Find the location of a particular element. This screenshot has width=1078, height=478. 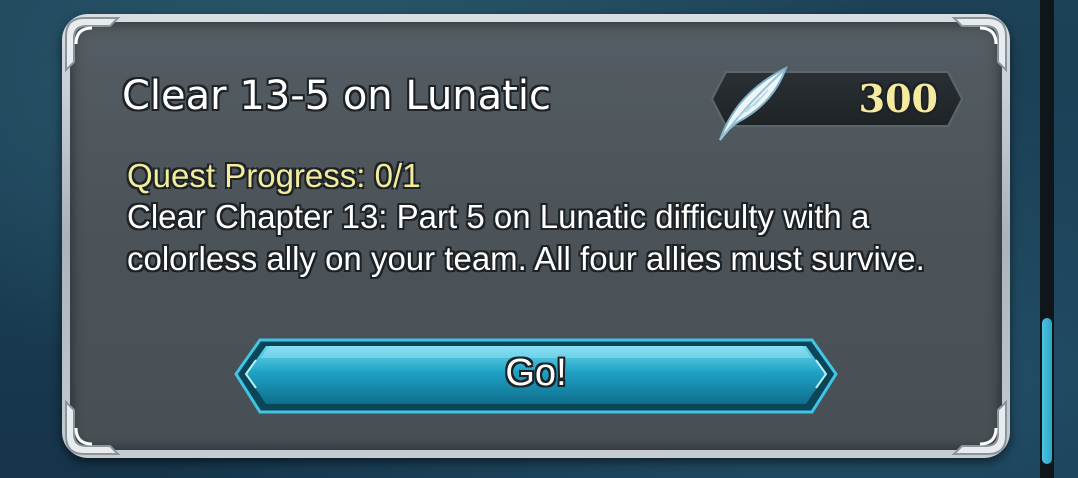

go-button: Go! is located at coordinates (536, 376).